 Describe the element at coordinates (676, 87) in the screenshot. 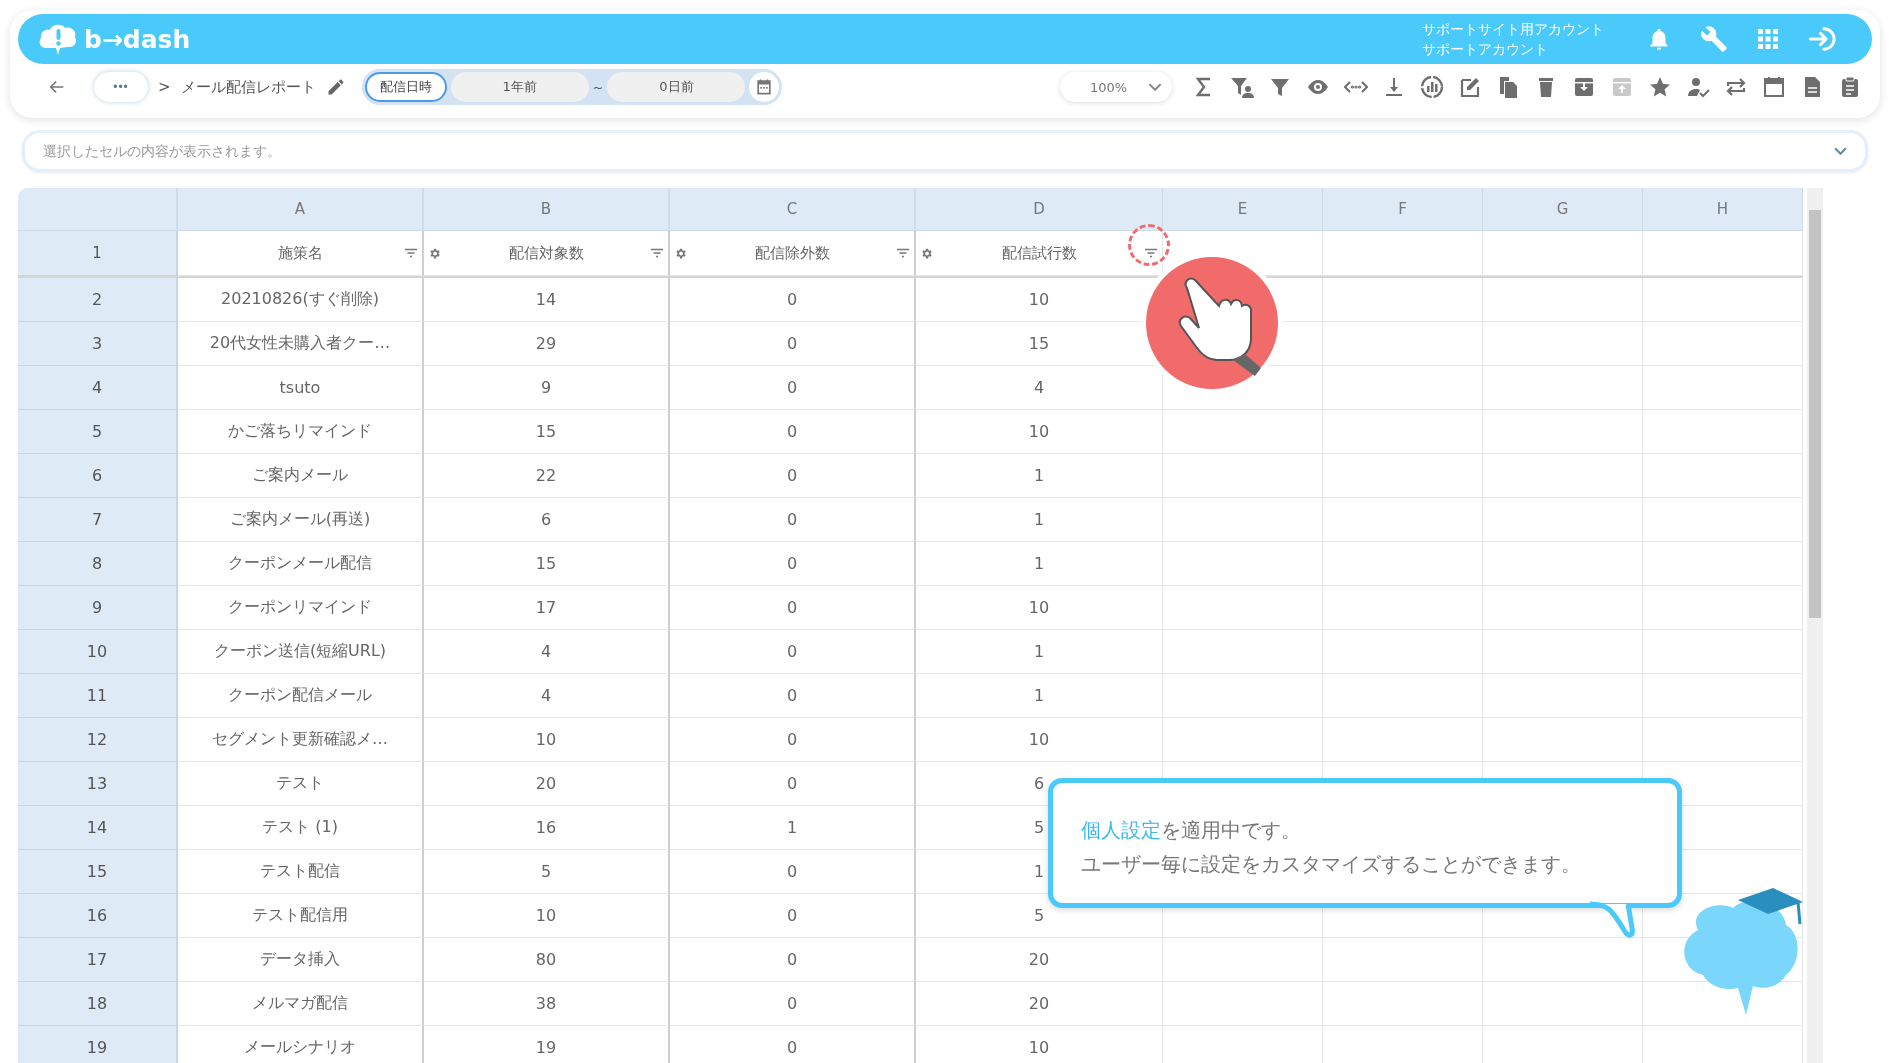

I see `end-date-field: 0日前` at that location.